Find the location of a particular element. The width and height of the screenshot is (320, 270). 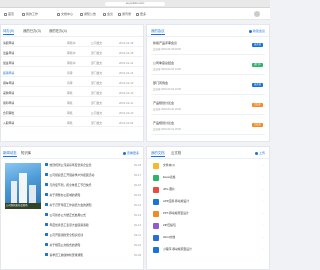

table-row: 采购申请 审核 部门发文 2019-03-12 is located at coordinates (72, 93).